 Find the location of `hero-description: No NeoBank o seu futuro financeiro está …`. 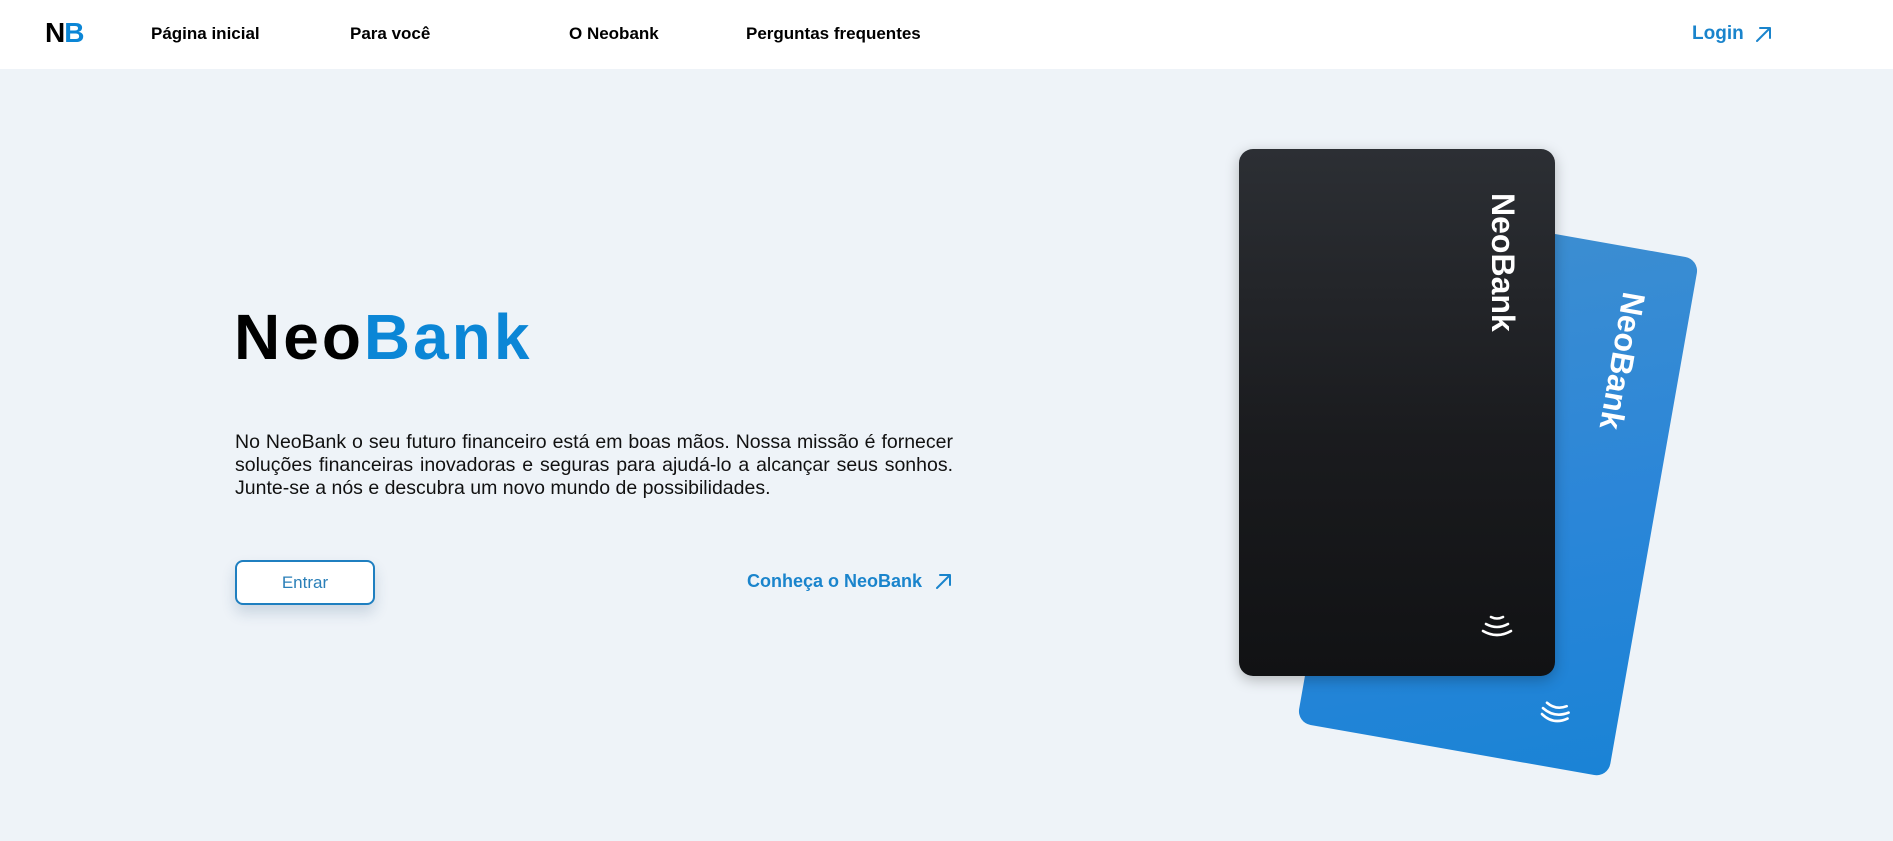

hero-description: No NeoBank o seu futuro financeiro está … is located at coordinates (594, 465).